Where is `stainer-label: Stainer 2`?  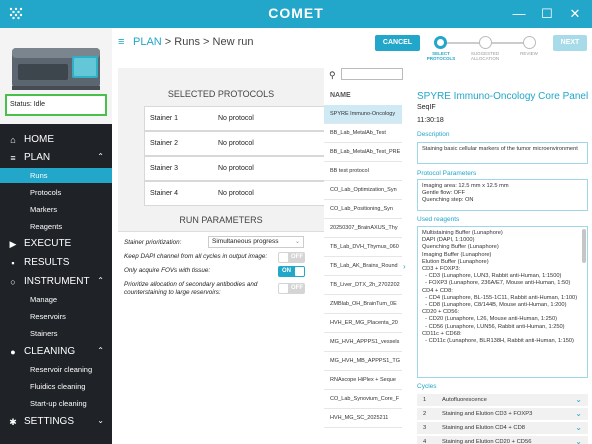 stainer-label: Stainer 2 is located at coordinates (164, 143).